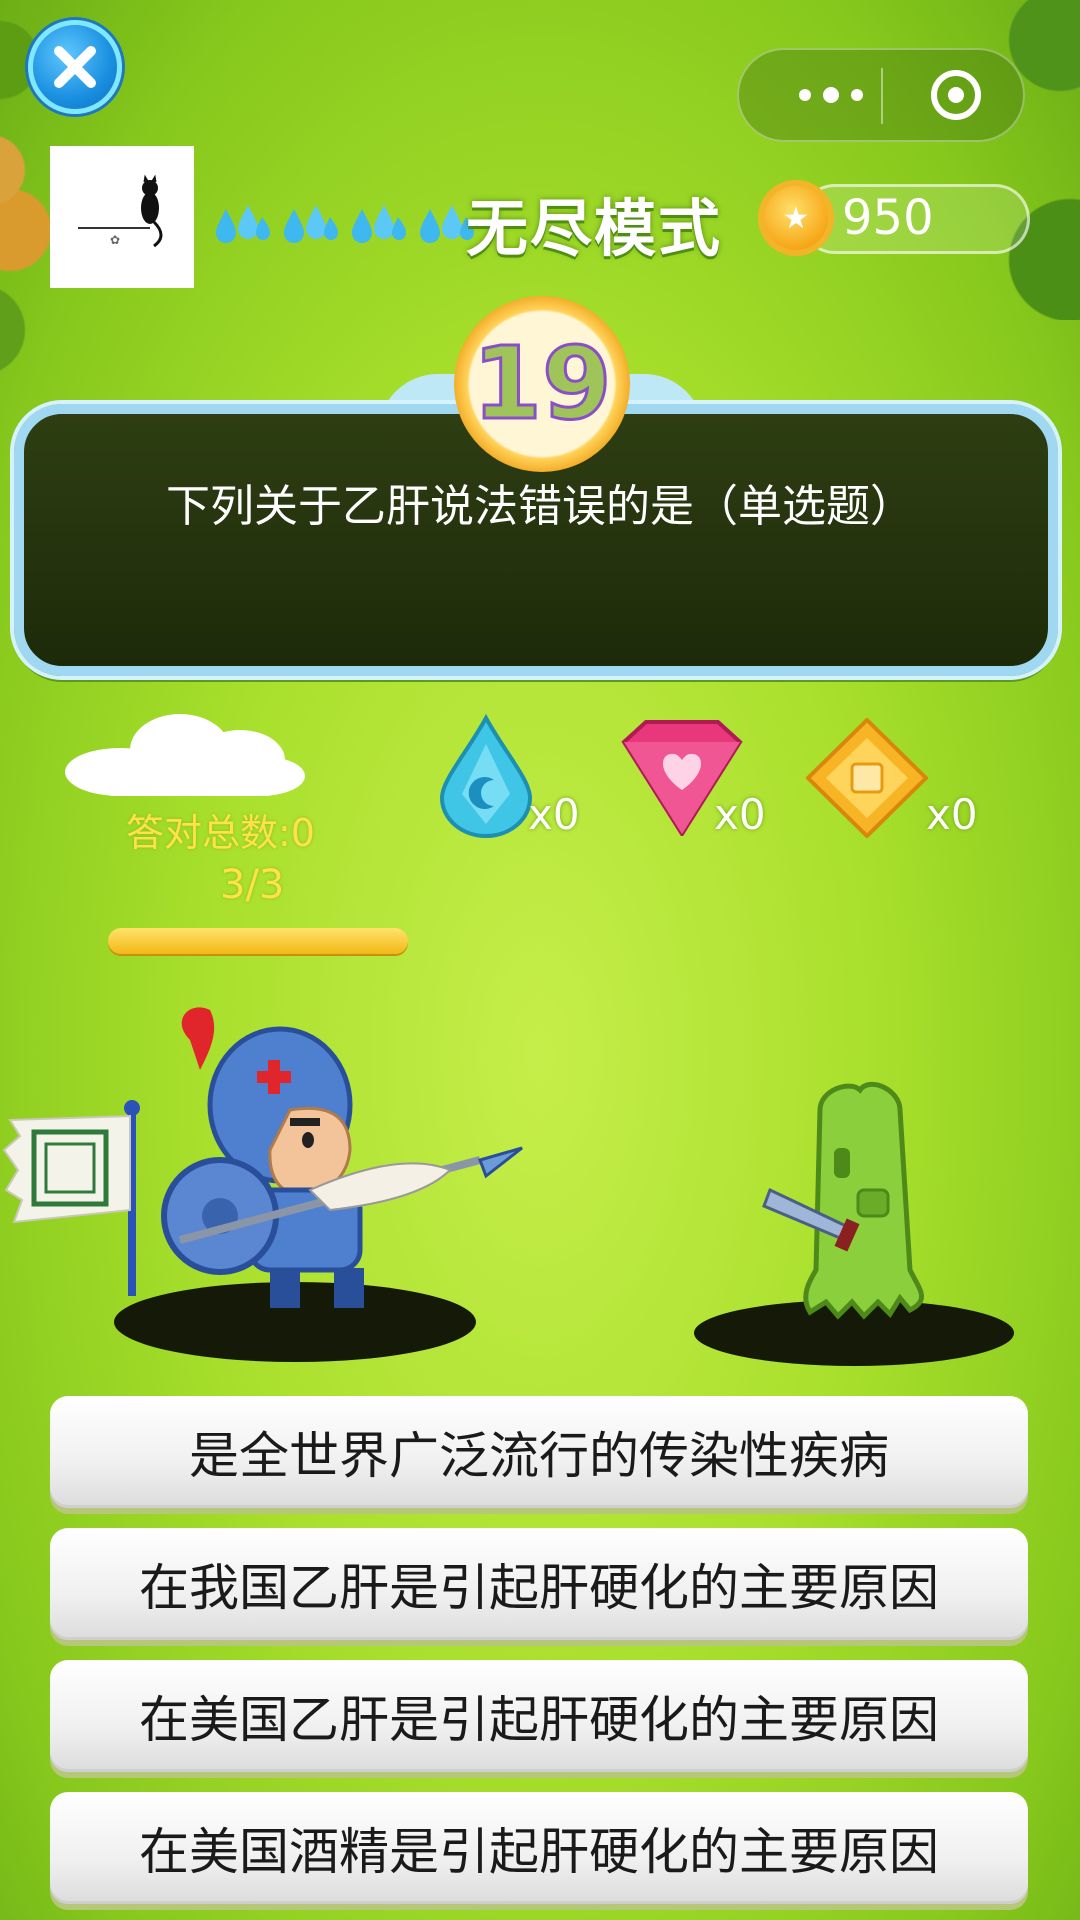 This screenshot has width=1080, height=1920. Describe the element at coordinates (258, 941) in the screenshot. I see `progress-bar` at that location.